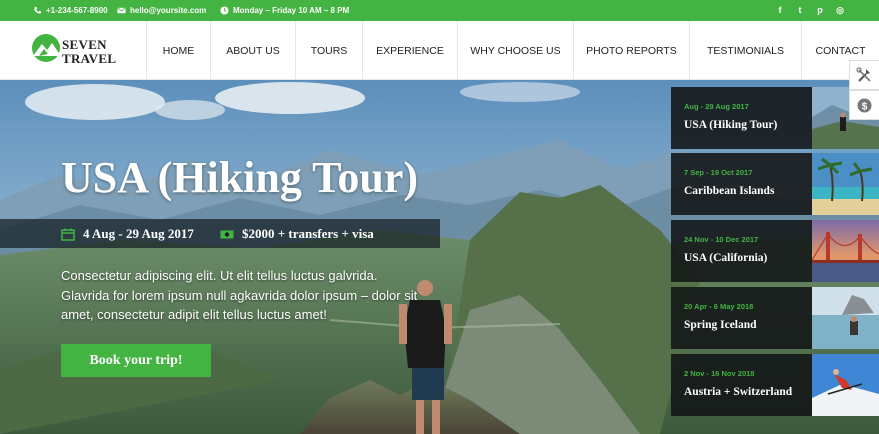 Image resolution: width=879 pixels, height=434 pixels. I want to click on social-links: f t p ◎, so click(810, 10).